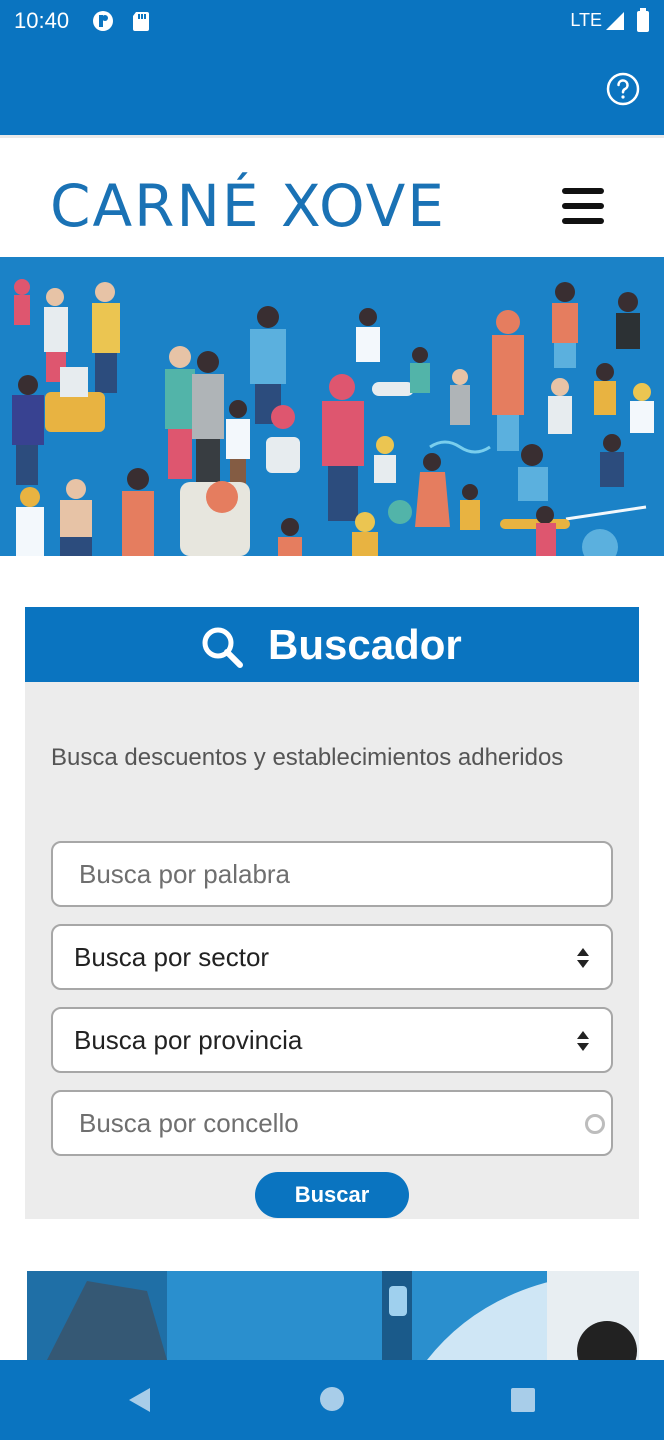 The width and height of the screenshot is (664, 1440). Describe the element at coordinates (586, 20) in the screenshot. I see `network-type: LTE` at that location.